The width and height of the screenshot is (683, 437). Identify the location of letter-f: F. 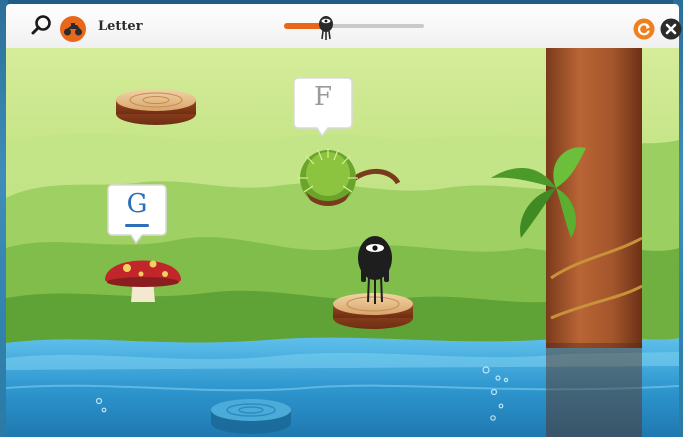
(323, 97).